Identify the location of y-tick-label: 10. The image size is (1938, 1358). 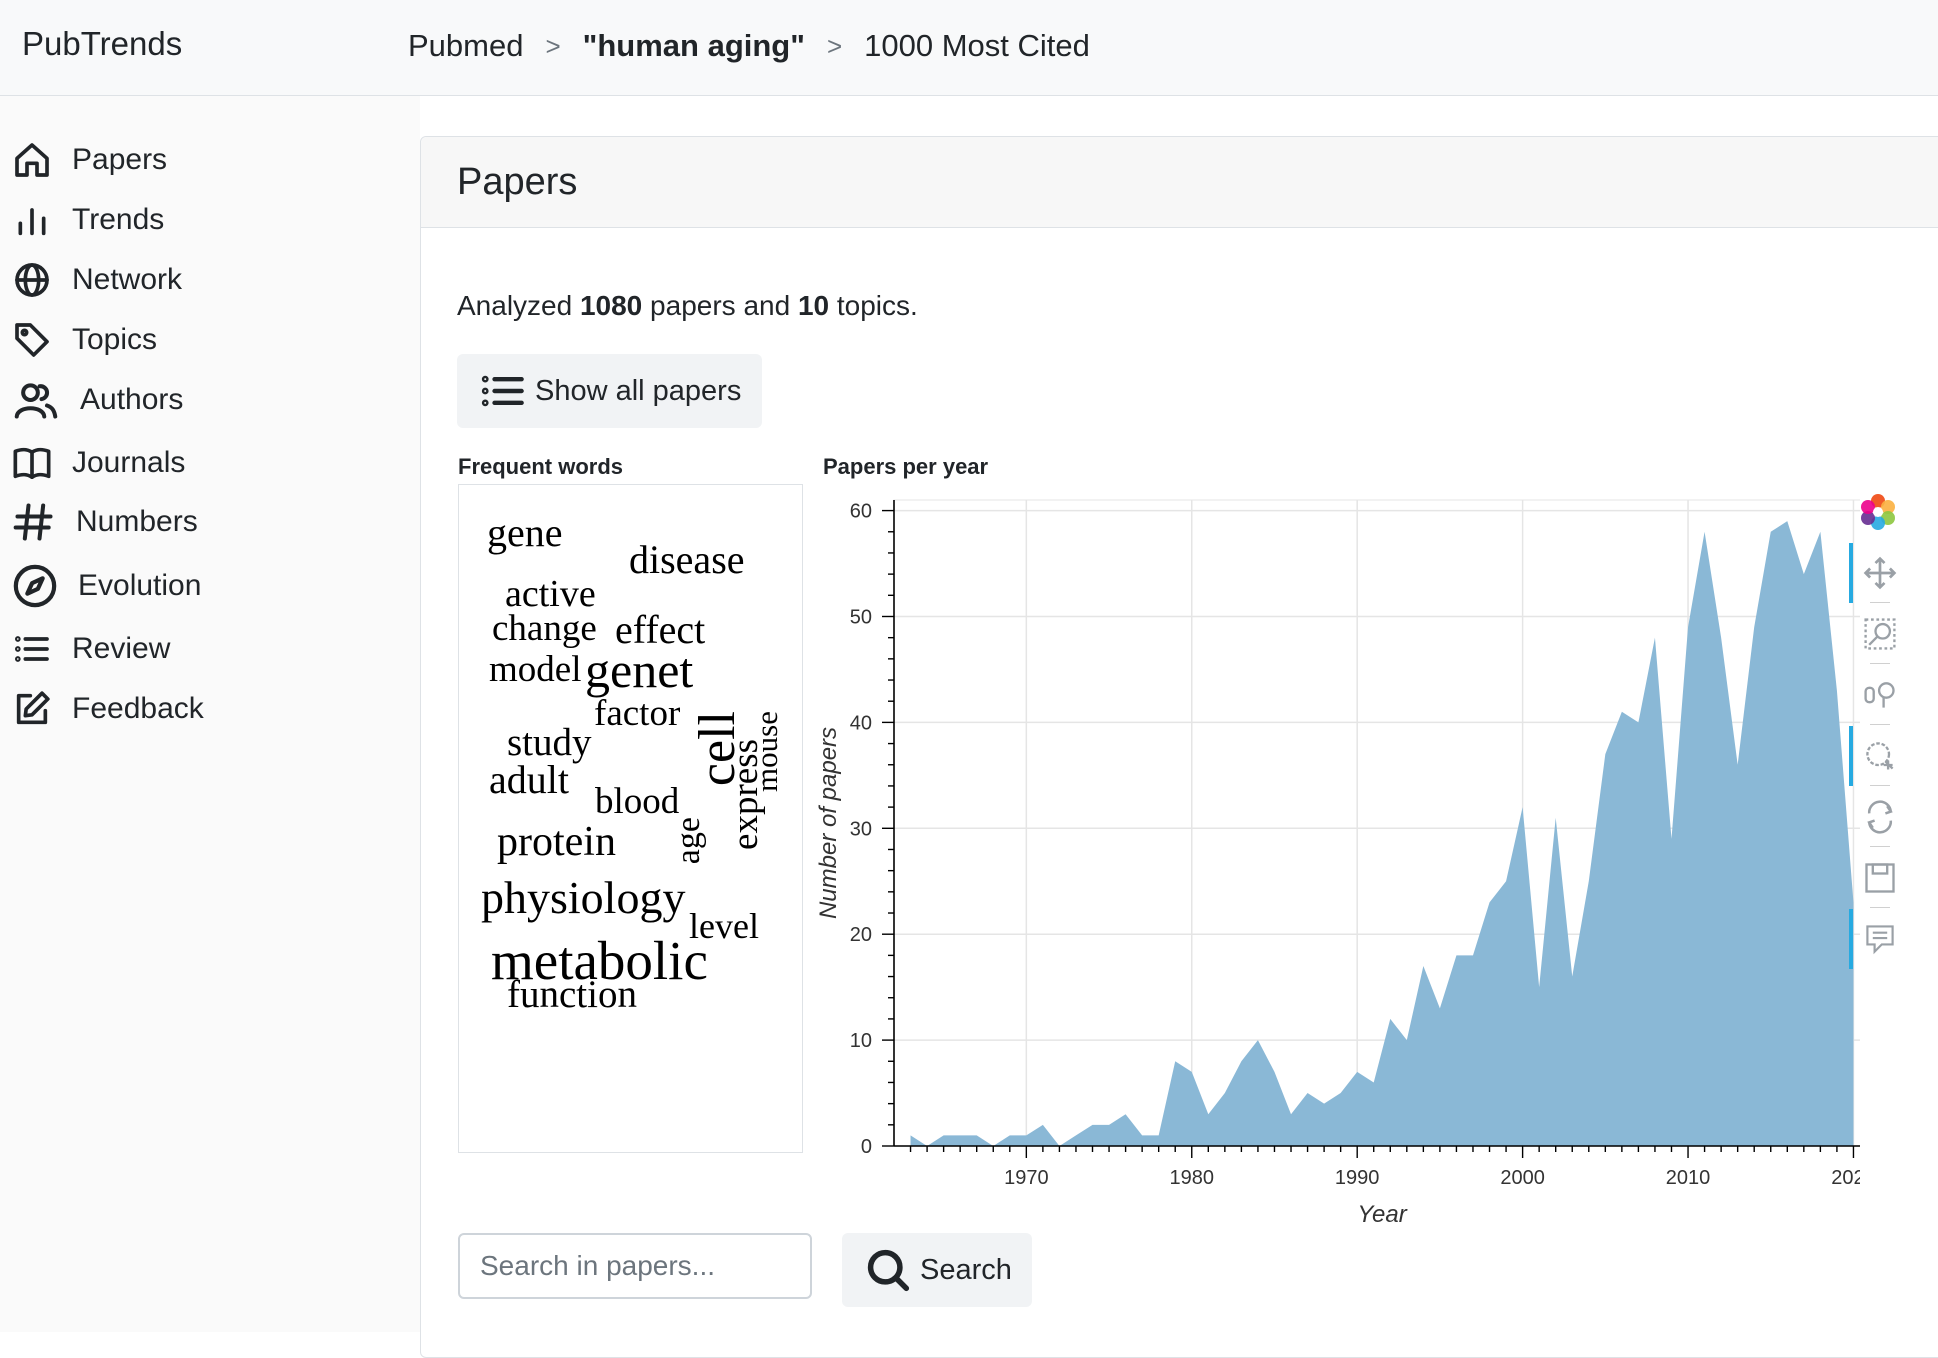
(861, 1041).